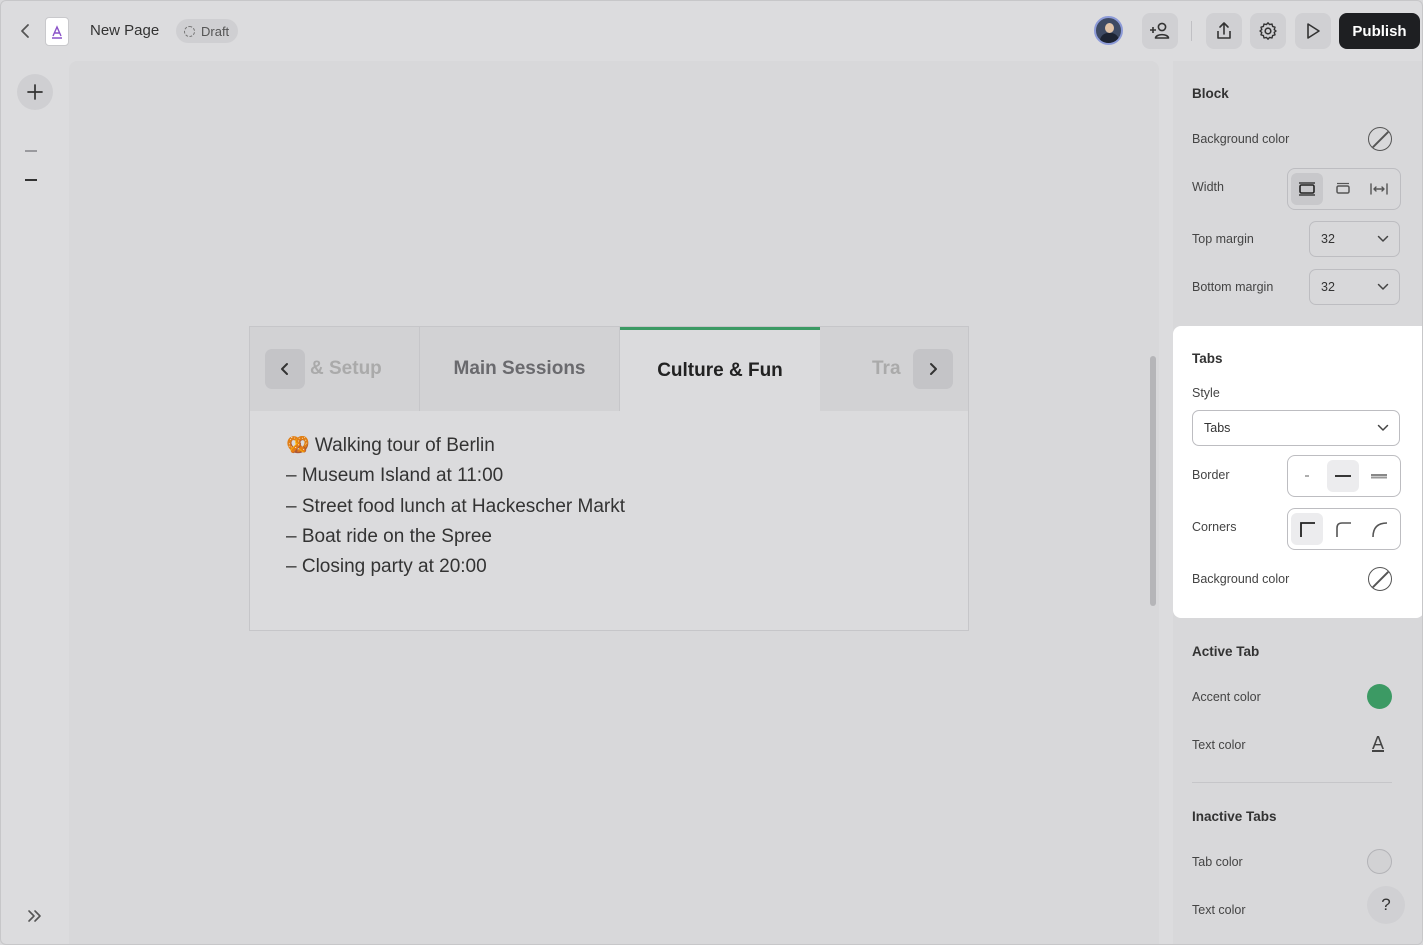 The width and height of the screenshot is (1423, 945). I want to click on gear-icon, so click(1268, 31).